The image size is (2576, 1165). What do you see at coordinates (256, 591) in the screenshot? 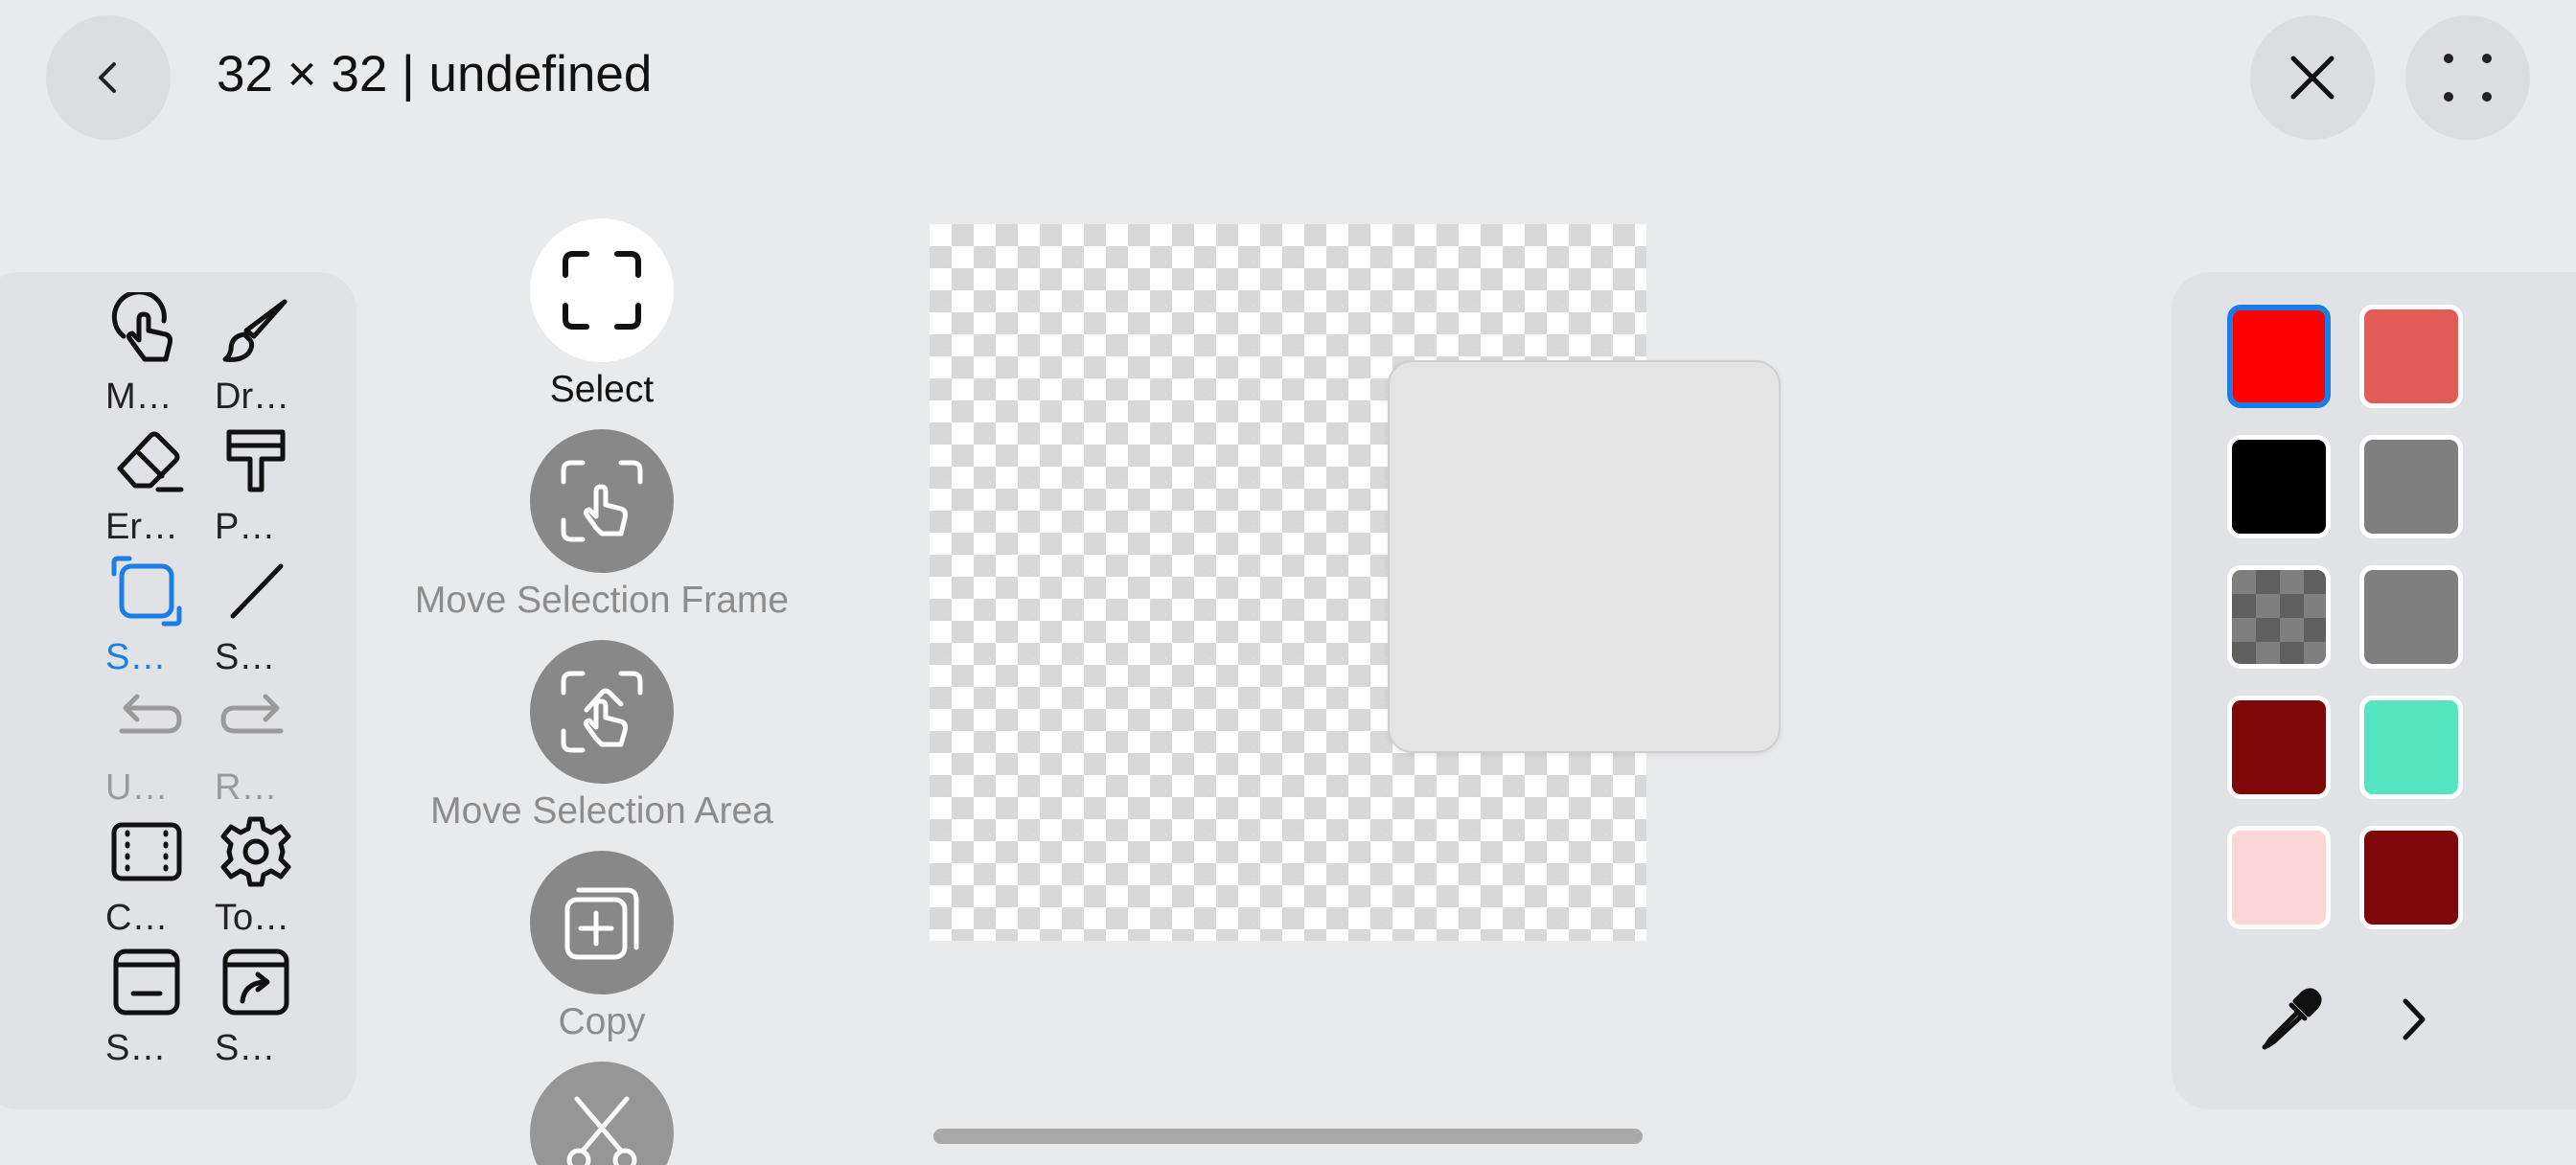
I see `line-icon` at bounding box center [256, 591].